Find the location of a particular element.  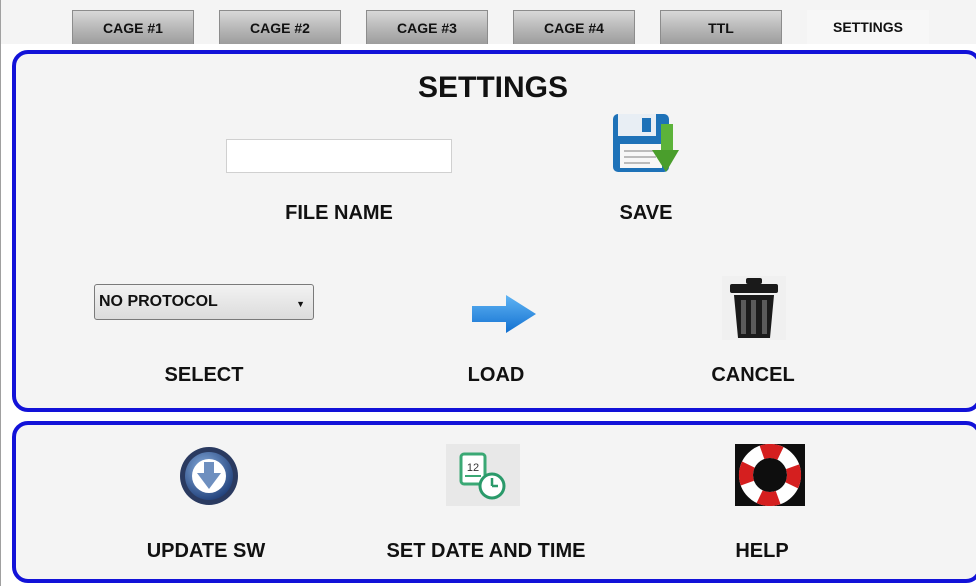

download-circle-icon is located at coordinates (209, 476).